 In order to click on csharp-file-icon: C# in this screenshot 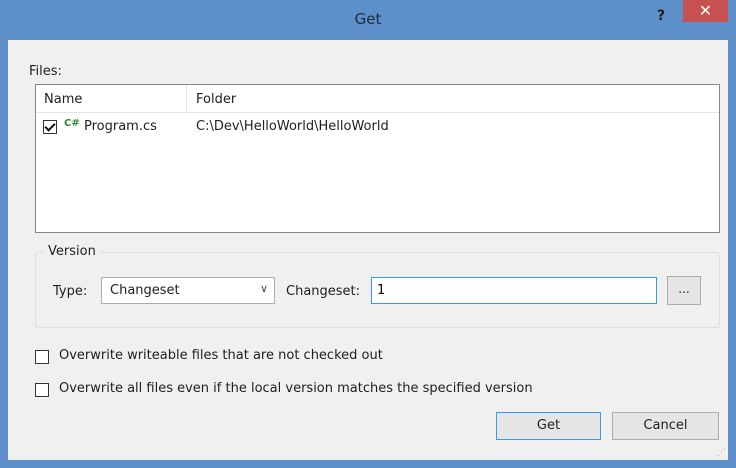, I will do `click(72, 123)`.